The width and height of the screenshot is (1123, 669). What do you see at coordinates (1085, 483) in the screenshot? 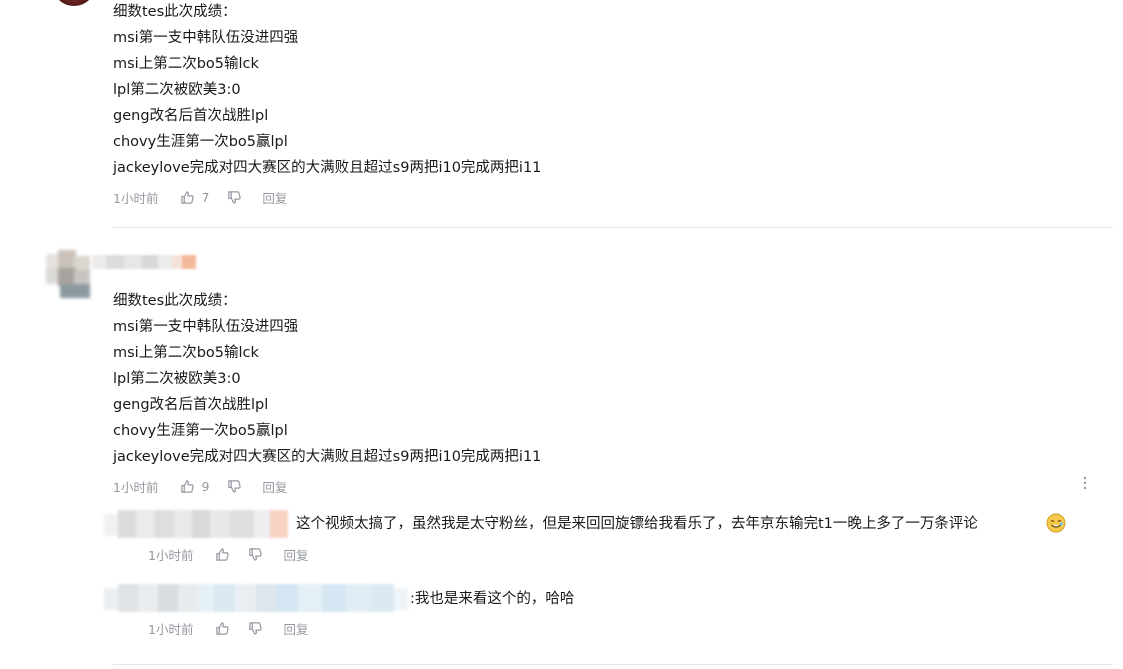
I see `more-vertical-icon` at bounding box center [1085, 483].